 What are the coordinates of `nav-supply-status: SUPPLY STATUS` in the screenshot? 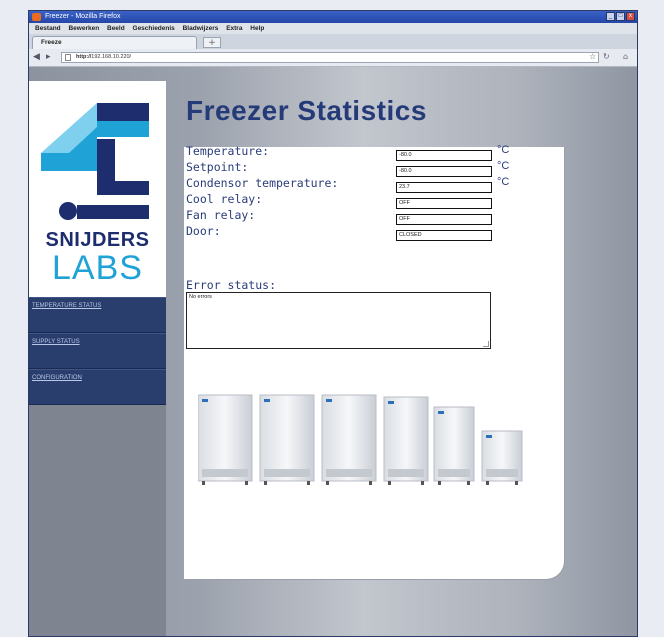 It's located at (97, 351).